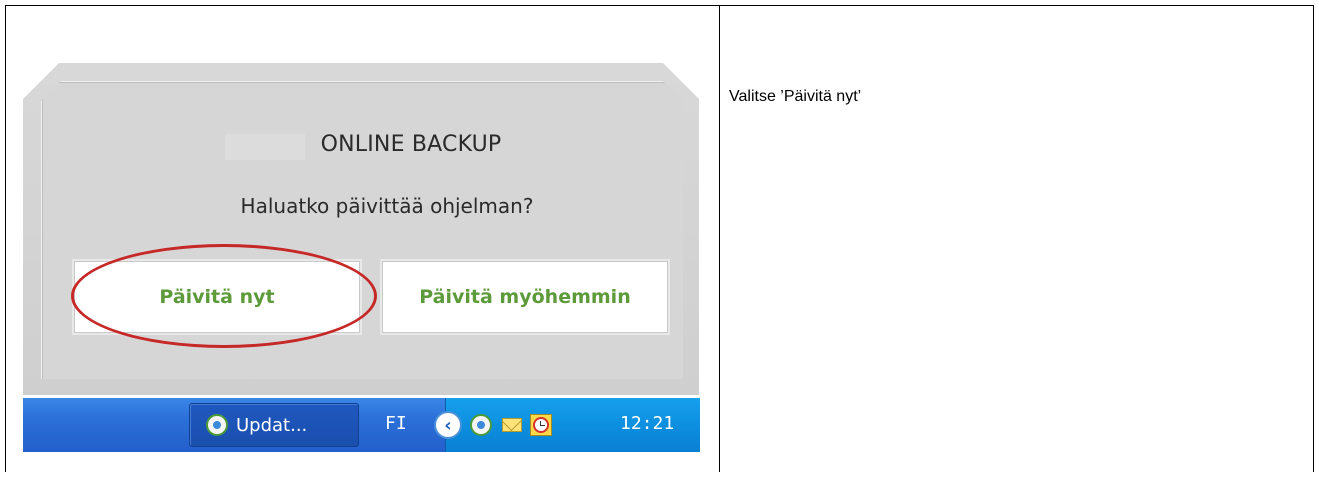 This screenshot has height=477, width=1319. I want to click on dialog-title: ONLINE BACKUP, so click(411, 144).